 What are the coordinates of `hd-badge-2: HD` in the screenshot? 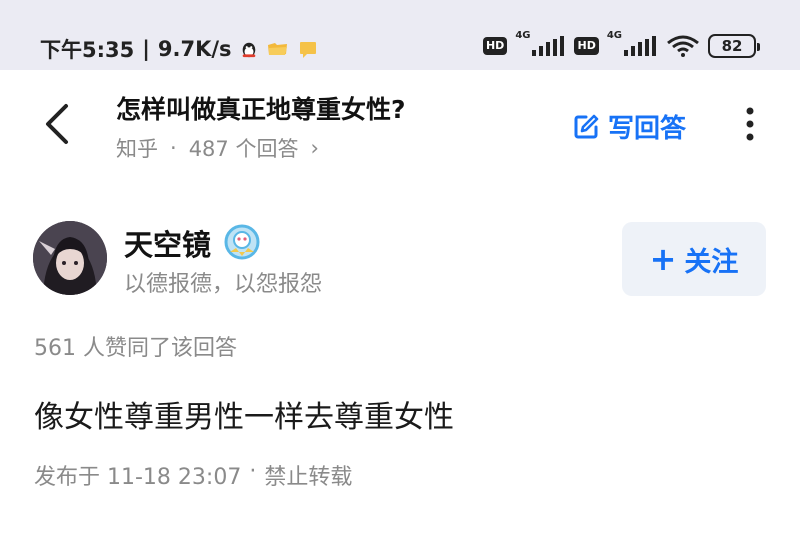 It's located at (586, 46).